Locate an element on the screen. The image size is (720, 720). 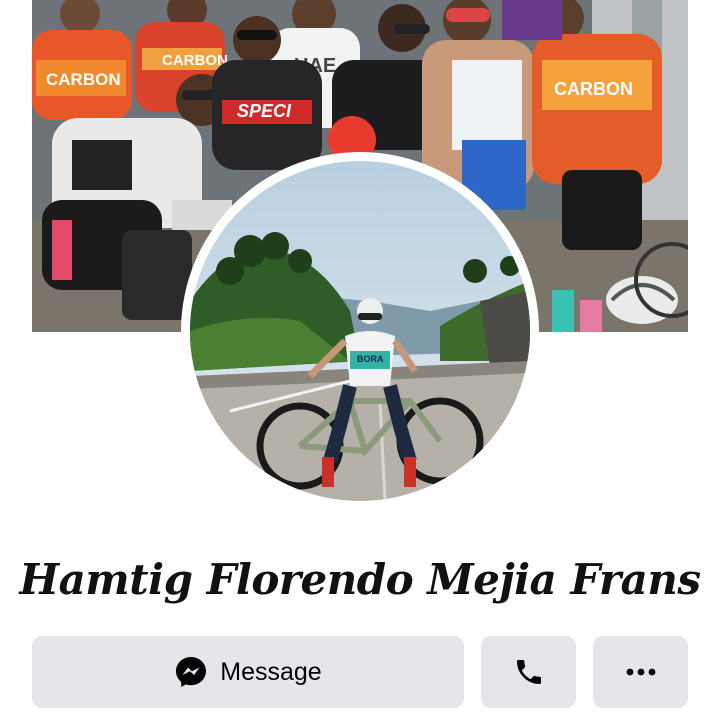
call-button is located at coordinates (528, 672).